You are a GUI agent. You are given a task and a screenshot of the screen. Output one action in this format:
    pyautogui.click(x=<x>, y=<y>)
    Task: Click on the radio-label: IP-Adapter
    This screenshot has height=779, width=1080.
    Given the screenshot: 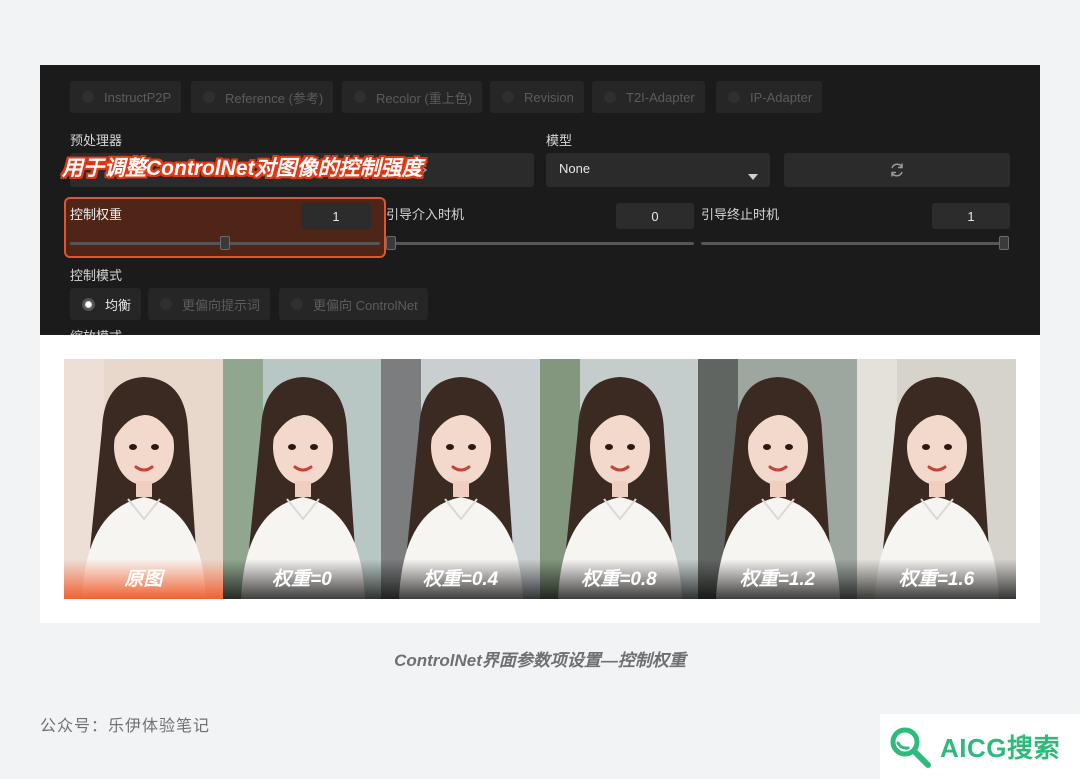 What is the action you would take?
    pyautogui.click(x=781, y=97)
    